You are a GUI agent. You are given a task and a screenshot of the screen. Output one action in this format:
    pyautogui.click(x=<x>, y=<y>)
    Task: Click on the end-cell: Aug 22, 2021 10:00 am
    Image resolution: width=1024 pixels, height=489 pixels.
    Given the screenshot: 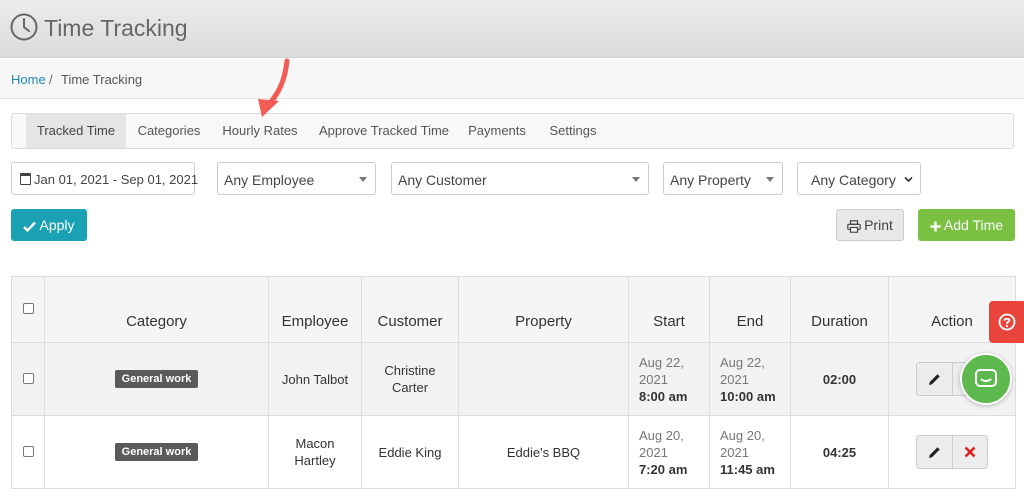 What is the action you would take?
    pyautogui.click(x=750, y=379)
    